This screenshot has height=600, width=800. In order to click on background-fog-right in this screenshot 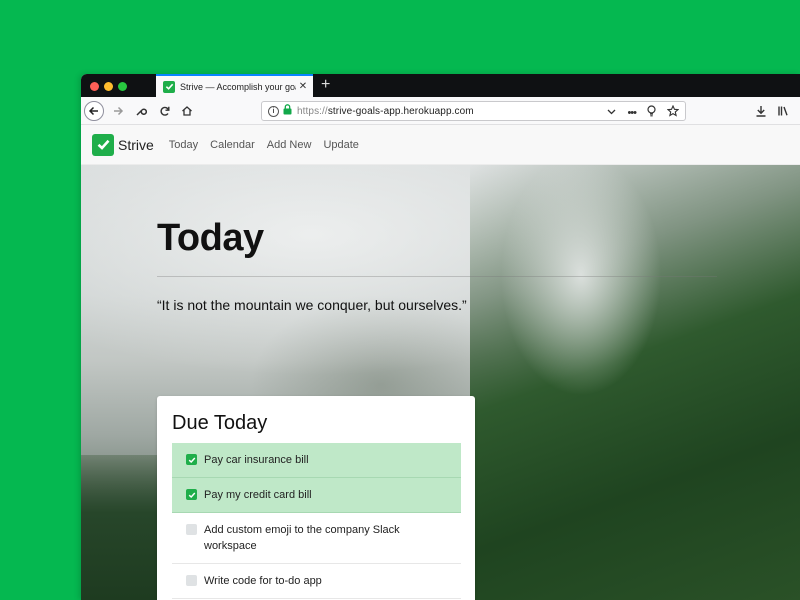, I will do `click(581, 285)`.